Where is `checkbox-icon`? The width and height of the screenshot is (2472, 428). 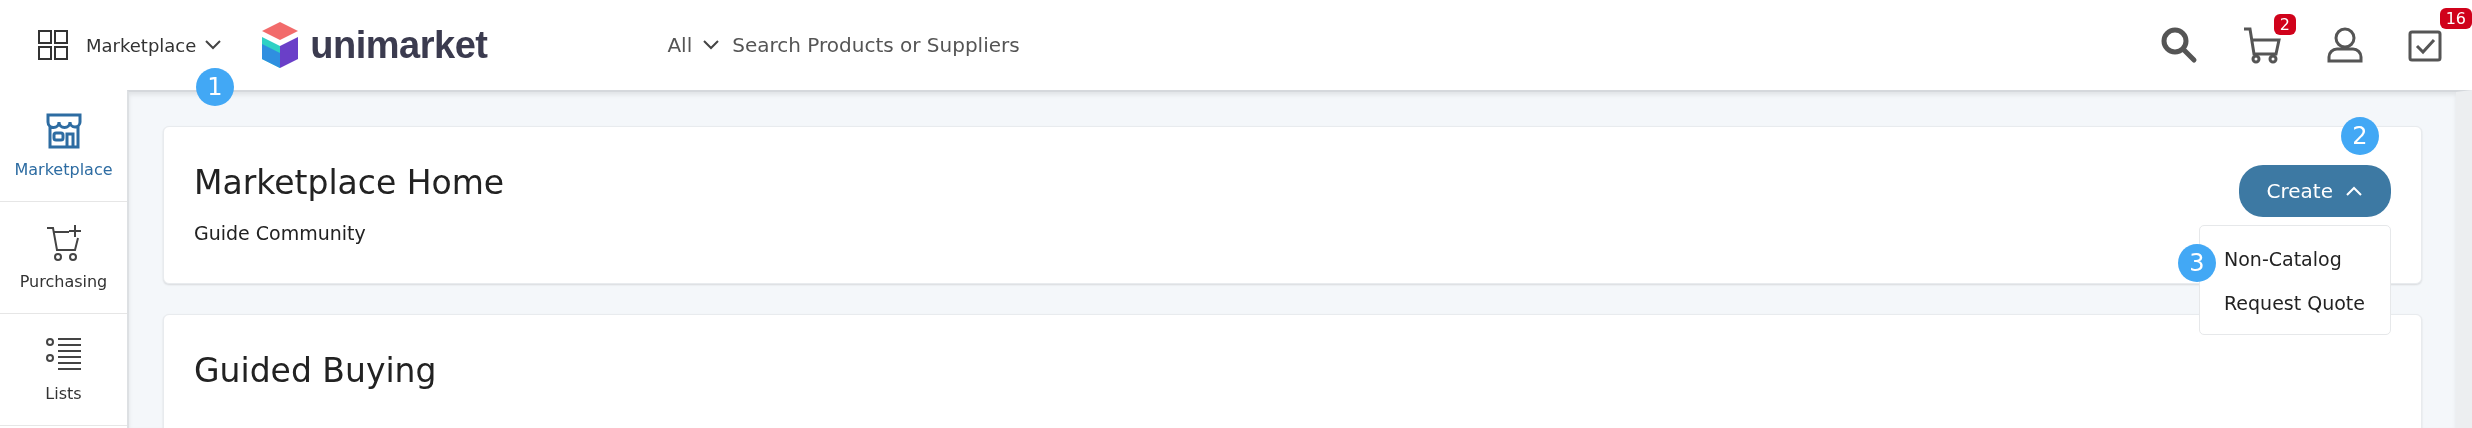 checkbox-icon is located at coordinates (2425, 45).